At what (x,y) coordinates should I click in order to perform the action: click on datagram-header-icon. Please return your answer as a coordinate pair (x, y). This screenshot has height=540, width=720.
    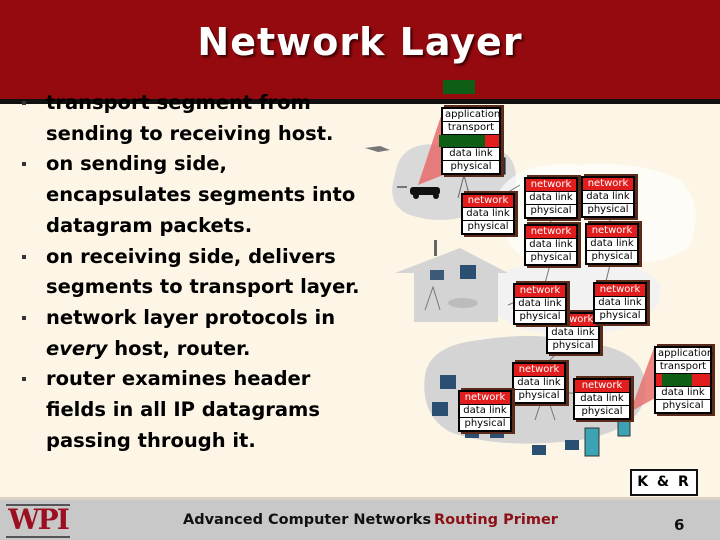
    Looking at the image, I should click on (459, 87).